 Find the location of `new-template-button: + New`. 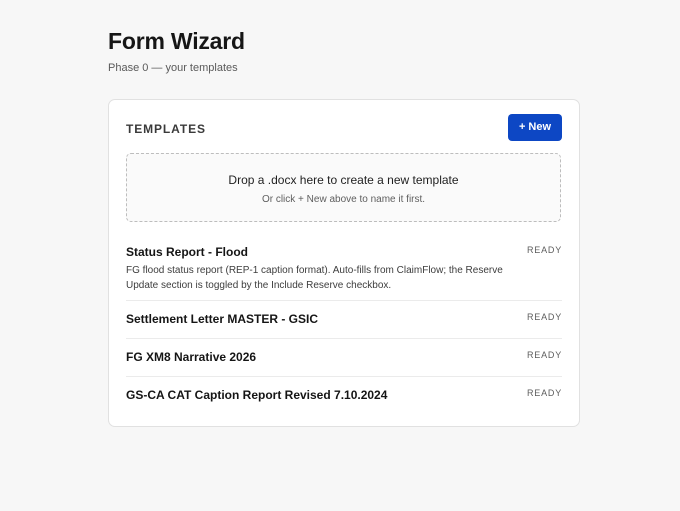

new-template-button: + New is located at coordinates (535, 127).